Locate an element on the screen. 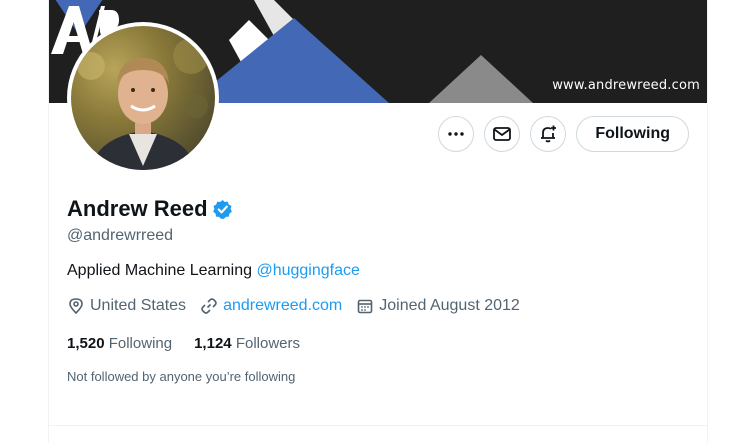 This screenshot has height=443, width=731. website-item: andrewreed.com is located at coordinates (271, 306).